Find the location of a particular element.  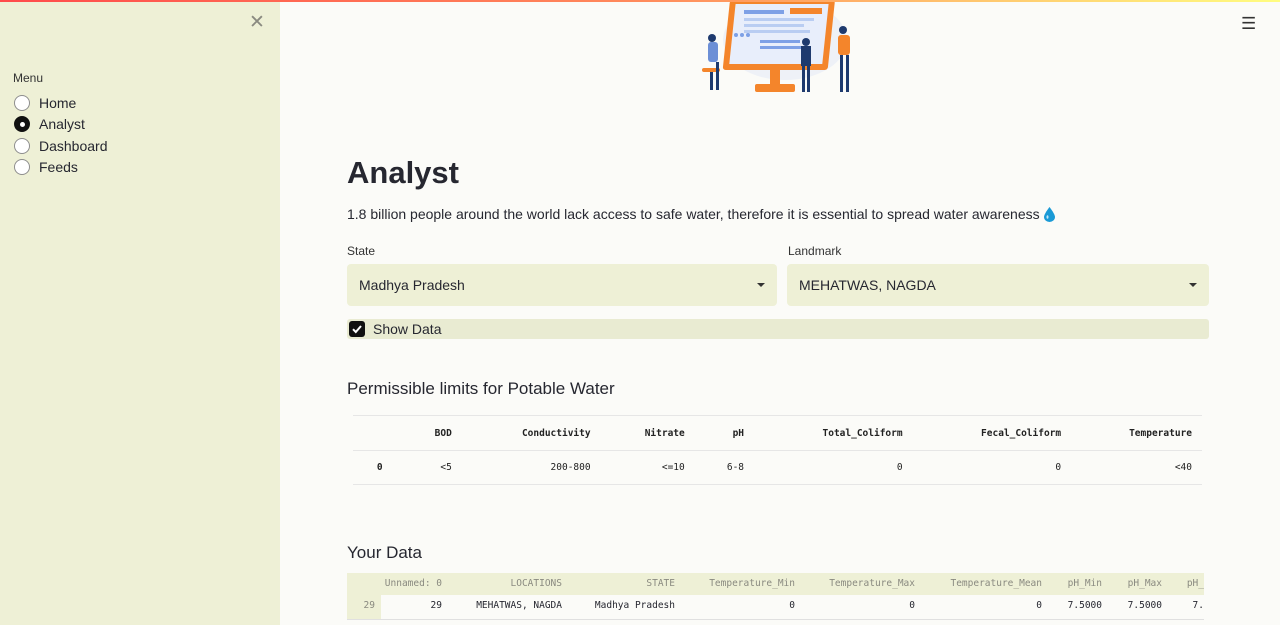

column-header: LOCATIONS is located at coordinates (536, 583).